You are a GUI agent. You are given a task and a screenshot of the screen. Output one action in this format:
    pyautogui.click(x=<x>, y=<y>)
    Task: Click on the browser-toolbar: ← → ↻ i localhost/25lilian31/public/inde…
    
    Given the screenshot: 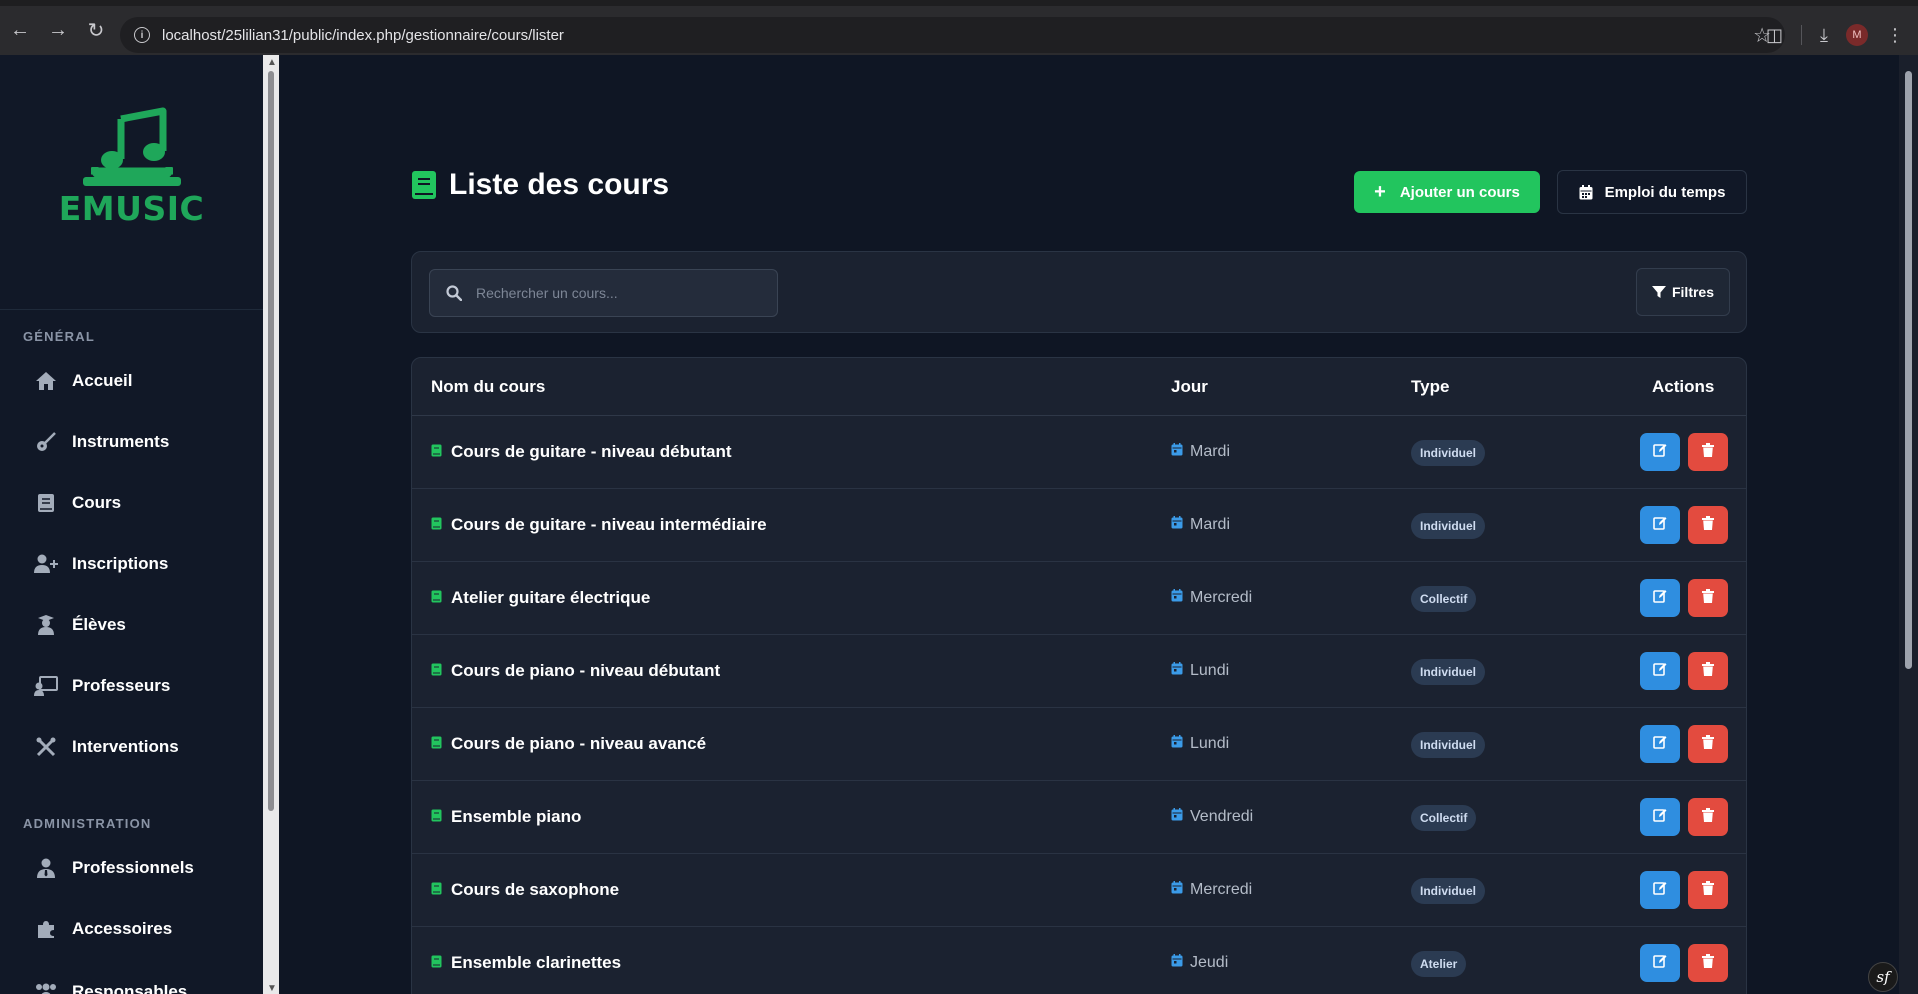 What is the action you would take?
    pyautogui.click(x=959, y=27)
    